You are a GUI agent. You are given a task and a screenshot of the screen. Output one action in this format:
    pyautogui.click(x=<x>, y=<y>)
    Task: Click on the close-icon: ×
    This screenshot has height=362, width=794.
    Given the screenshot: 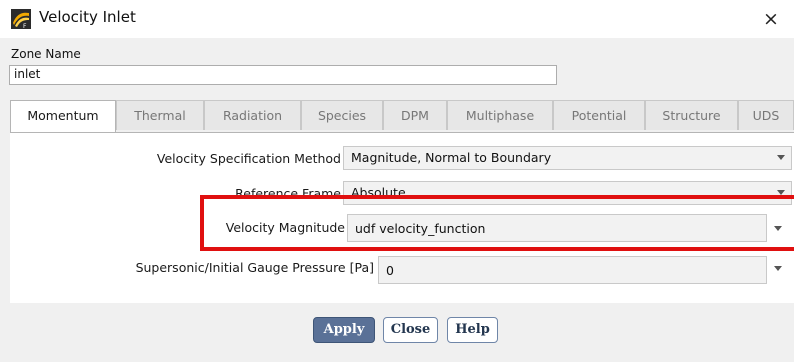 What is the action you would take?
    pyautogui.click(x=771, y=19)
    